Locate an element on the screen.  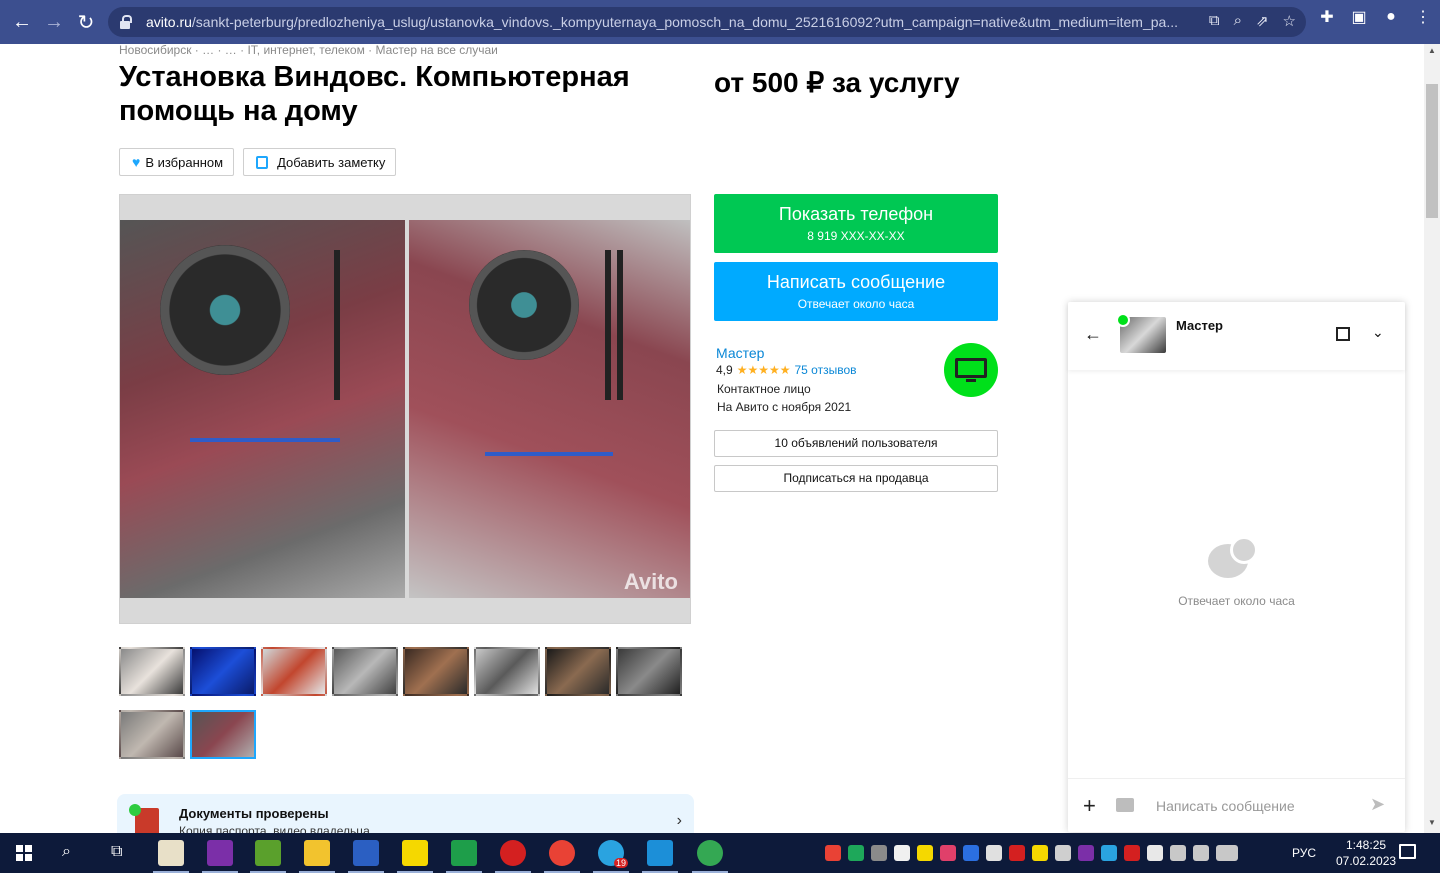
notepad-app-icon is located at coordinates (171, 856).